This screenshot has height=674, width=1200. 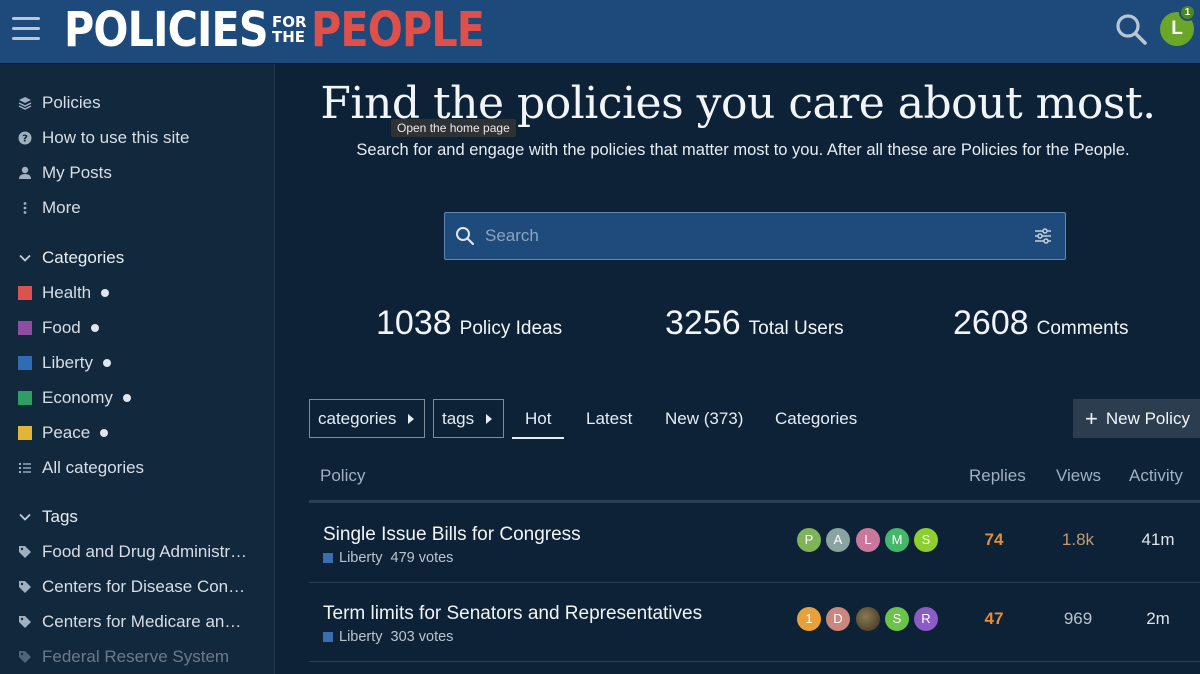 I want to click on sidebar-tag-federal-reserve: Federal Reserve System, so click(x=133, y=657).